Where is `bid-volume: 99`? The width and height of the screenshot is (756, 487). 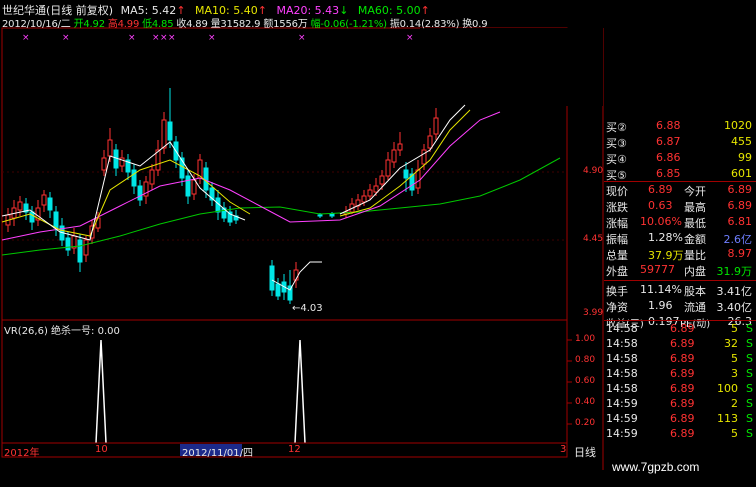 bid-volume: 99 is located at coordinates (745, 157).